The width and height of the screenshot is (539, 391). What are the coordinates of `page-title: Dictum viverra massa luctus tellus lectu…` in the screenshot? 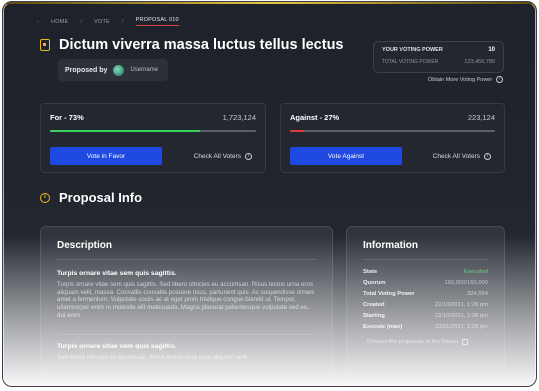 It's located at (201, 45).